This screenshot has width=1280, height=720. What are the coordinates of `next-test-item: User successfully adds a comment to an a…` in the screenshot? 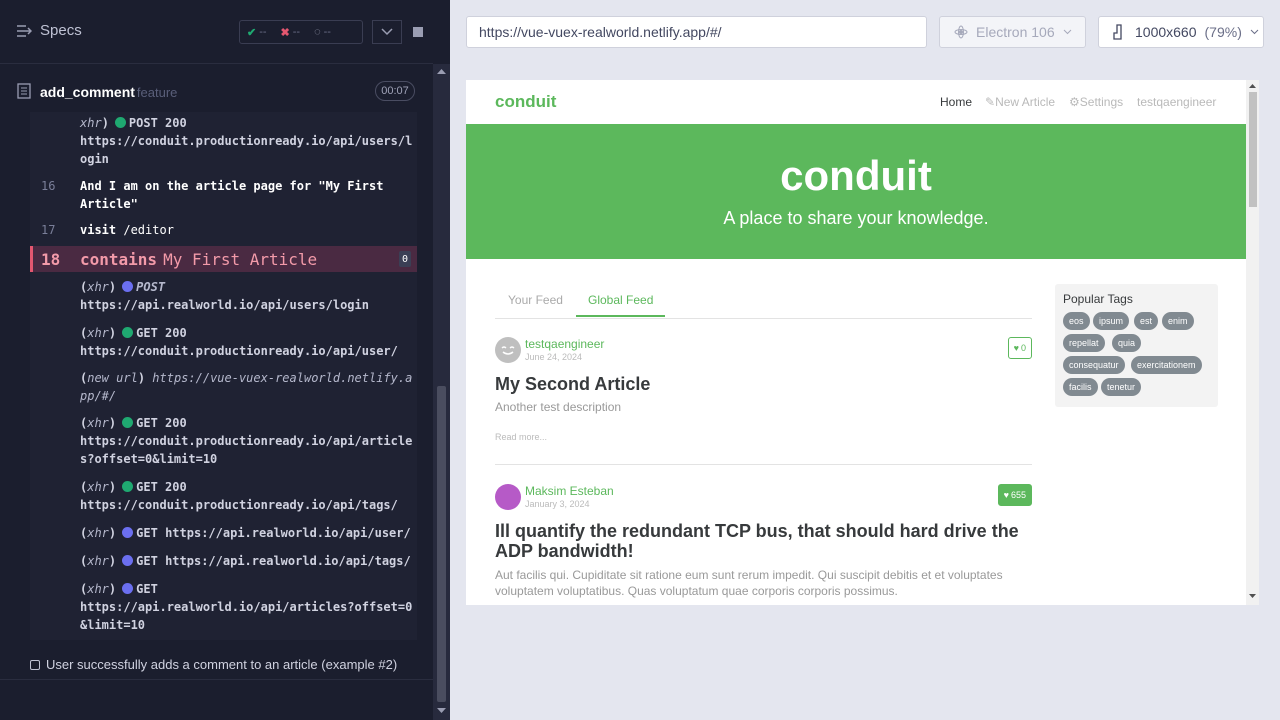 It's located at (213, 664).